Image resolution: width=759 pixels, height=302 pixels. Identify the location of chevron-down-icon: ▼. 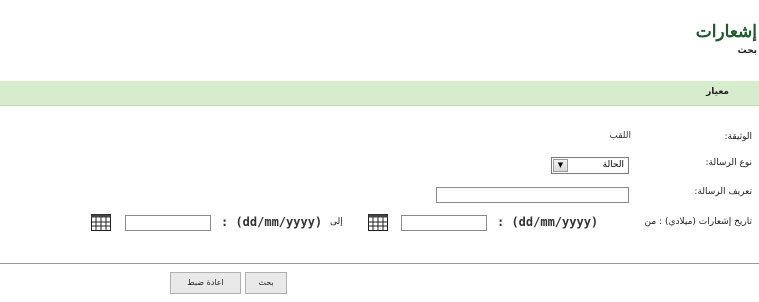
(560, 165).